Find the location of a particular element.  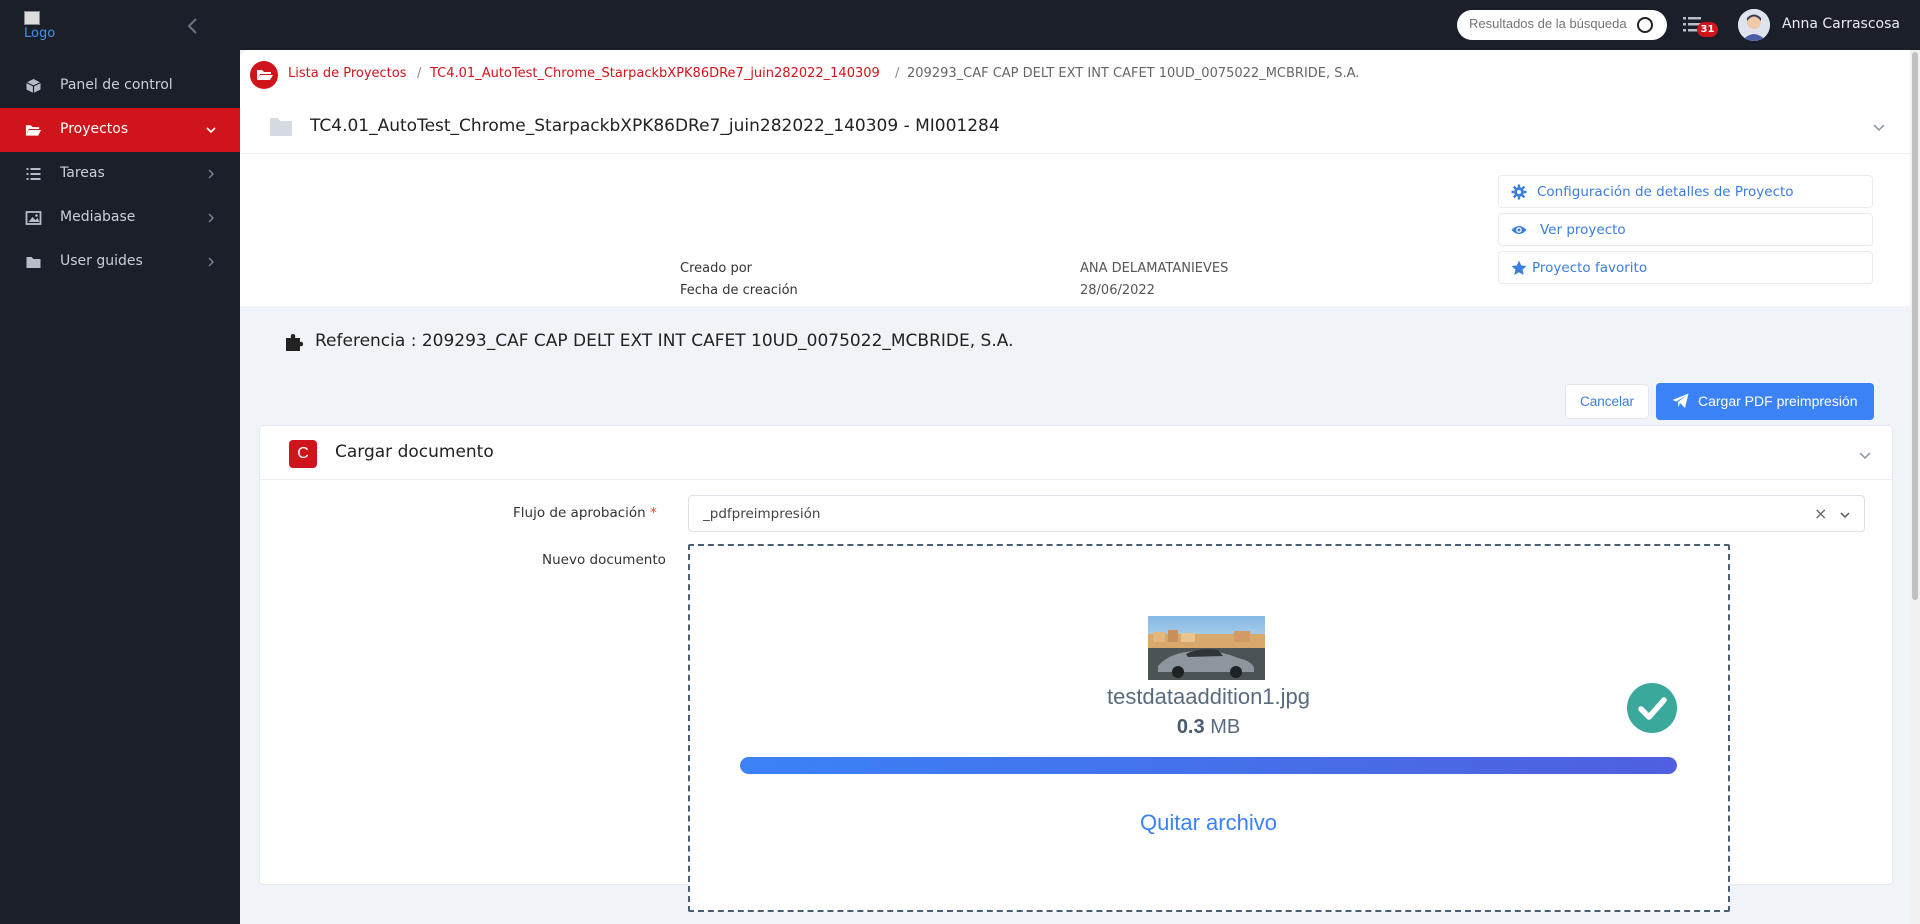

logo: Logo is located at coordinates (41, 28).